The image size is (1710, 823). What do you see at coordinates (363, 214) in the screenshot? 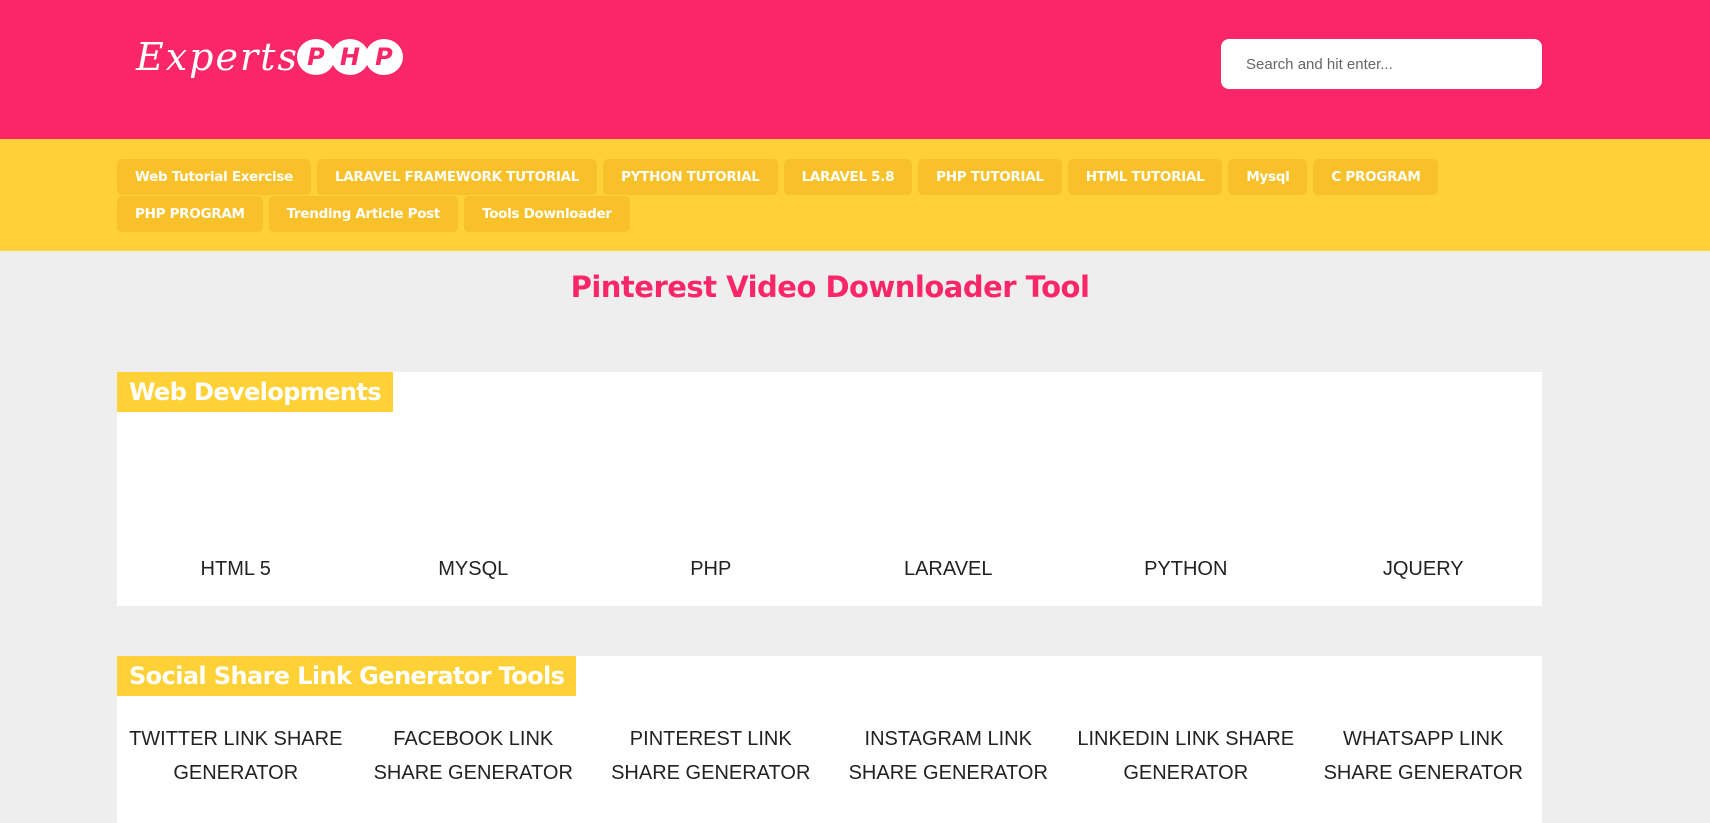
I see `nav-item-trending-article-post: Trending Article Post` at bounding box center [363, 214].